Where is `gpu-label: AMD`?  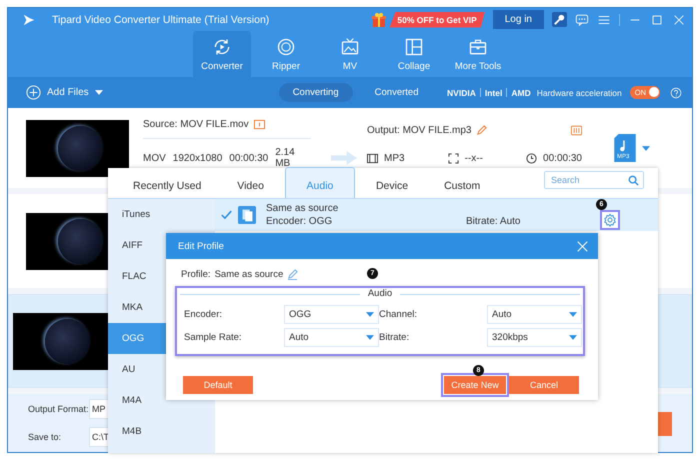
gpu-label: AMD is located at coordinates (521, 93).